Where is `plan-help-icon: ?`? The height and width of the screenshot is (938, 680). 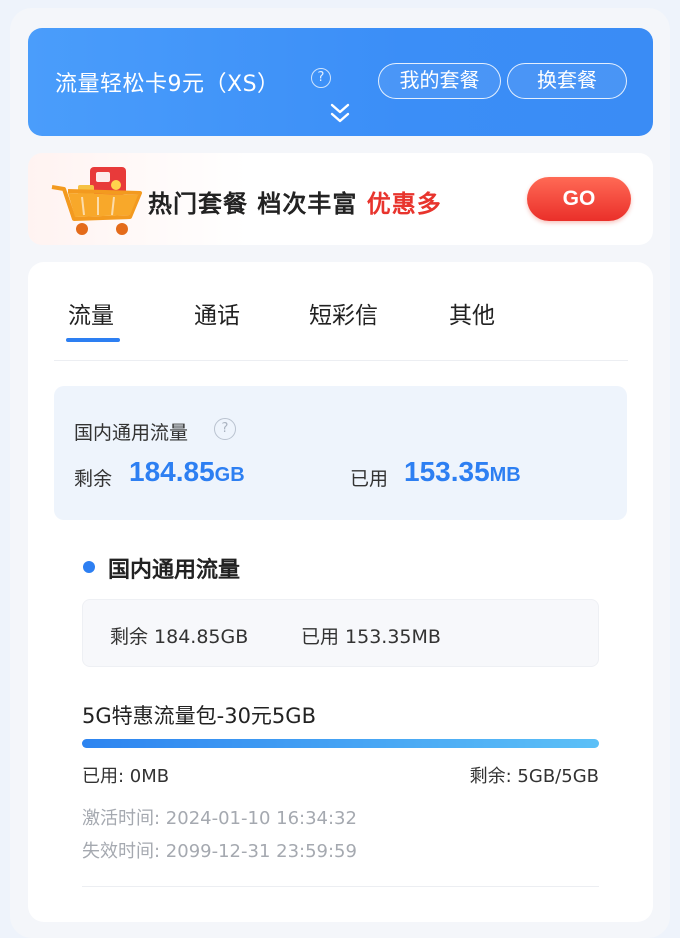
plan-help-icon: ? is located at coordinates (321, 78).